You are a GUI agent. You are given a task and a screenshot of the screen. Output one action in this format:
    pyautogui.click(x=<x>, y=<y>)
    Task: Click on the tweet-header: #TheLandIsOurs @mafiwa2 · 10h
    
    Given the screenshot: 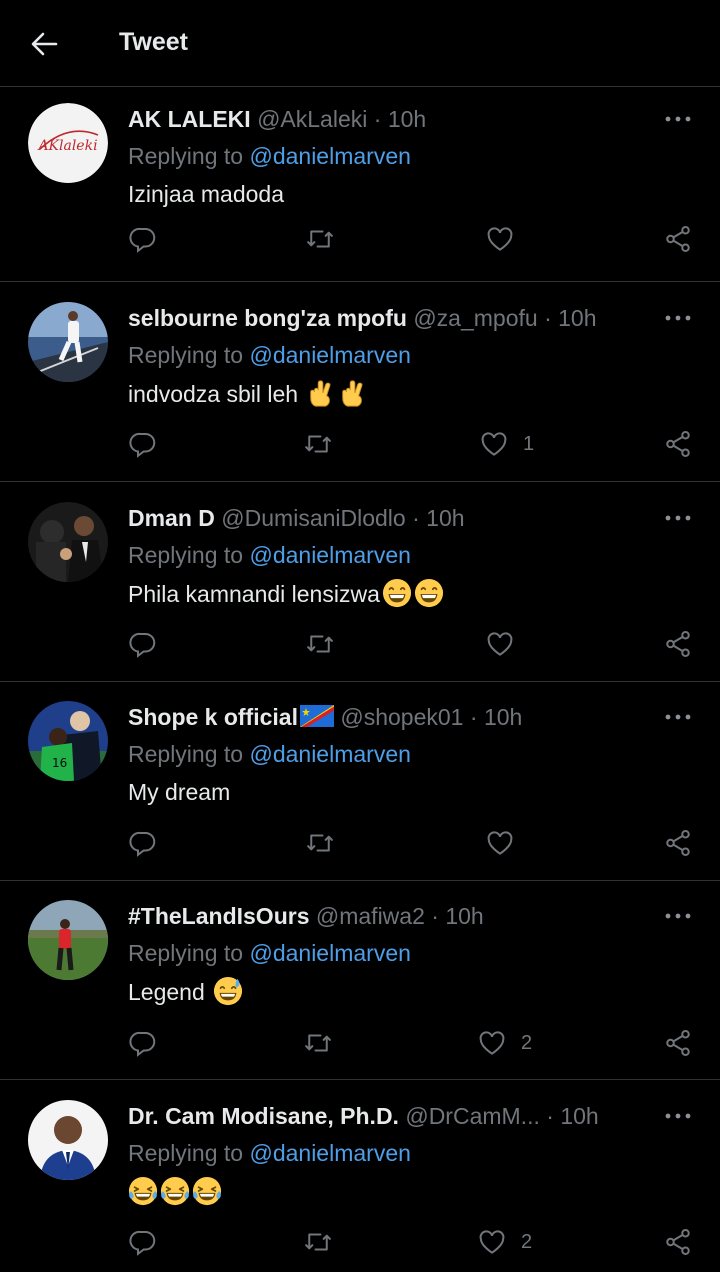 What is the action you would take?
    pyautogui.click(x=306, y=916)
    